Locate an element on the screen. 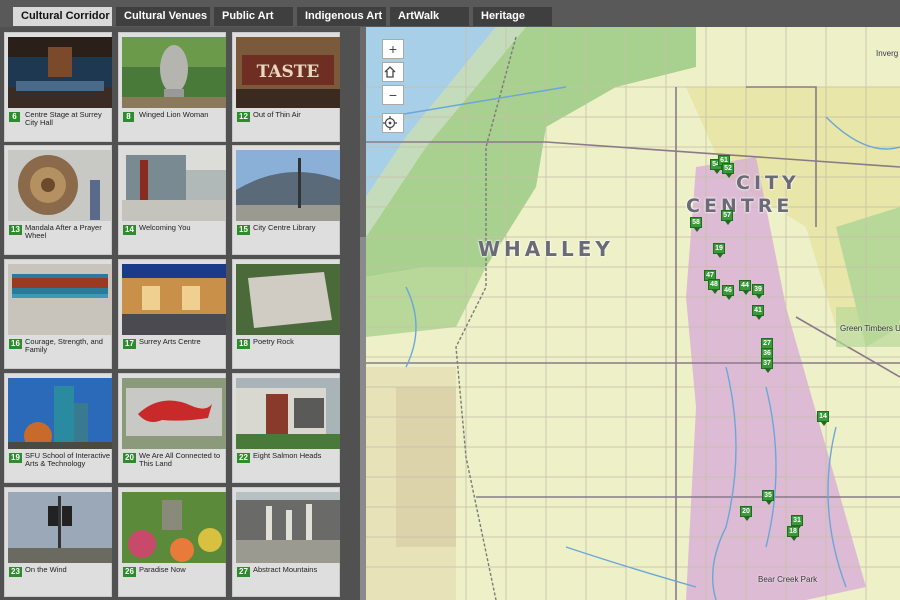 Image resolution: width=900 pixels, height=600 pixels. marker-number: 57 is located at coordinates (727, 215).